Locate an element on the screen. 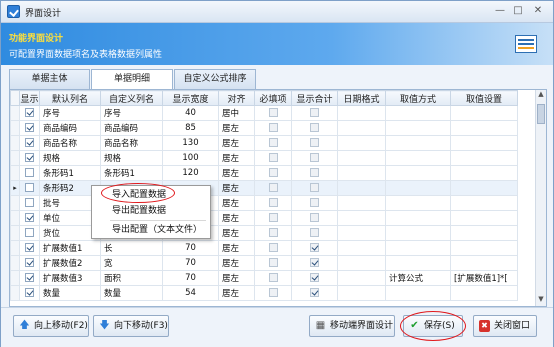 The height and width of the screenshot is (347, 554). cell-width: 85 is located at coordinates (190, 128).